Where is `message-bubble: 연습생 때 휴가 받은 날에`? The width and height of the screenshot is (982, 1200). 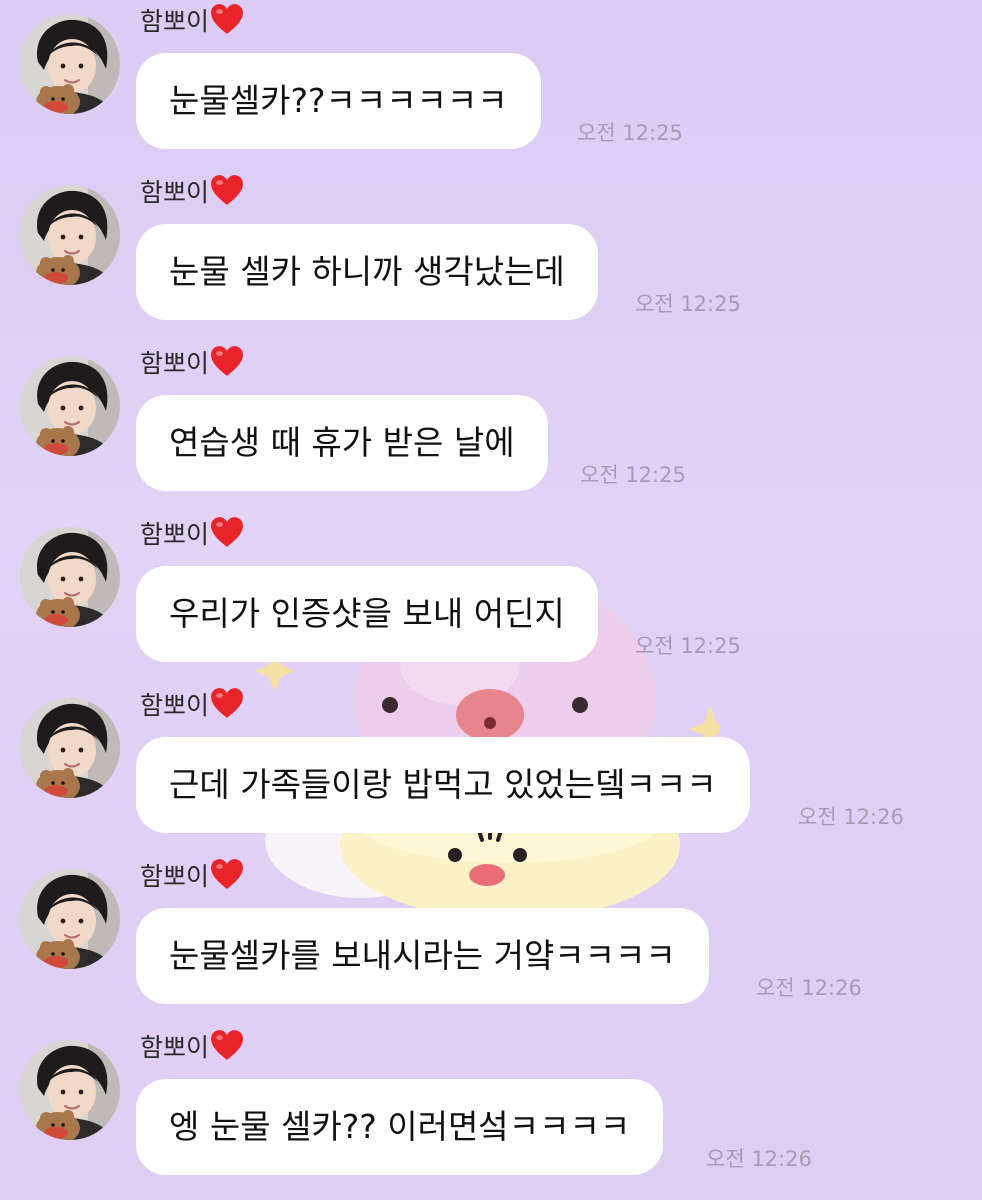
message-bubble: 연습생 때 휴가 받은 날에 is located at coordinates (342, 443).